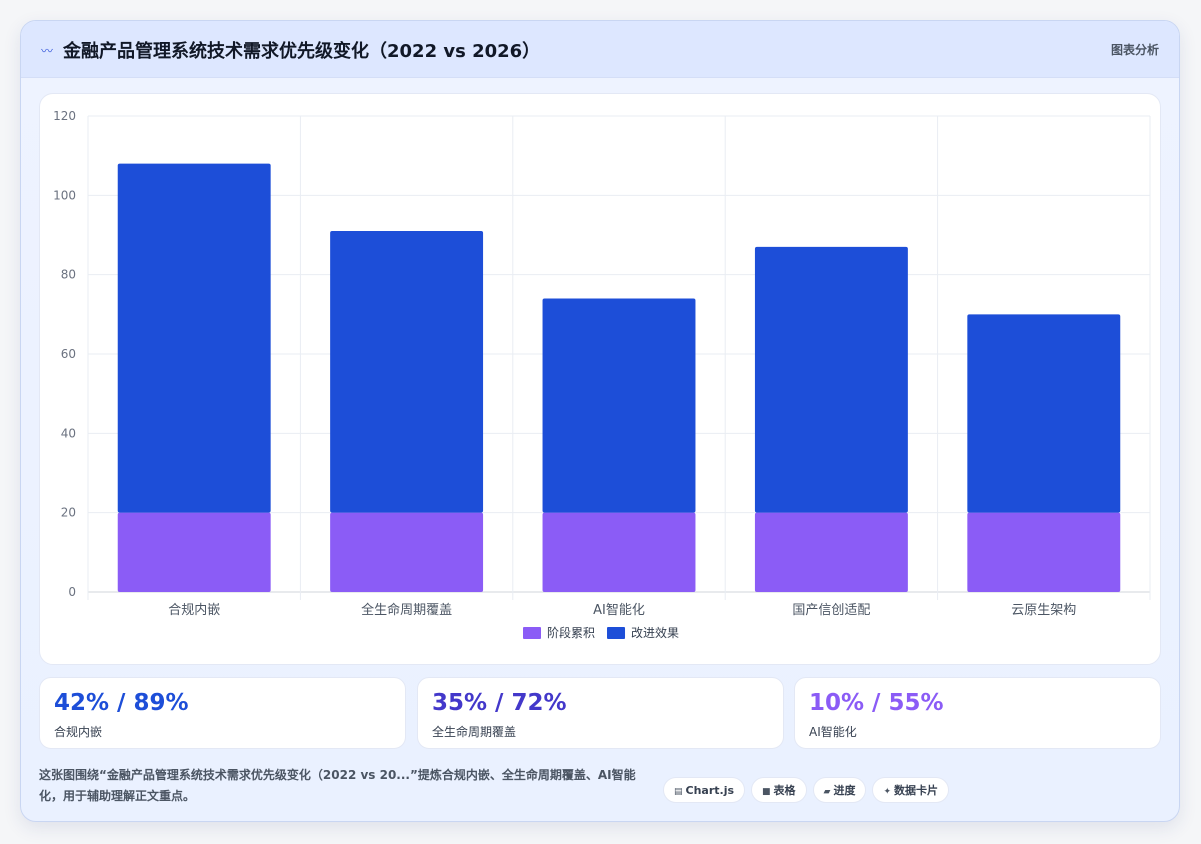 The width and height of the screenshot is (1201, 844). What do you see at coordinates (809, 790) in the screenshot?
I see `tool-pills: ▤ Chart.js ■ 表格 ▰ 进度 ✦ 数据卡片` at bounding box center [809, 790].